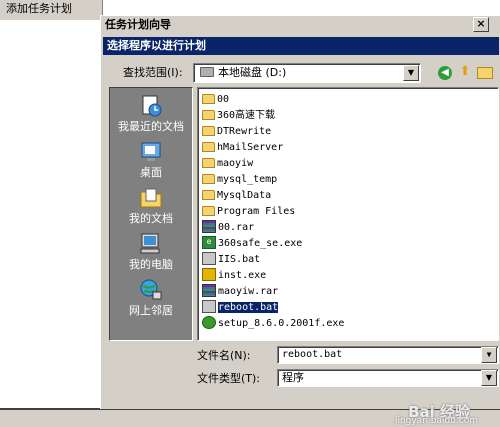 The image size is (500, 427). I want to click on file-name: setup_8.6.0.2001f.exe, so click(281, 323).